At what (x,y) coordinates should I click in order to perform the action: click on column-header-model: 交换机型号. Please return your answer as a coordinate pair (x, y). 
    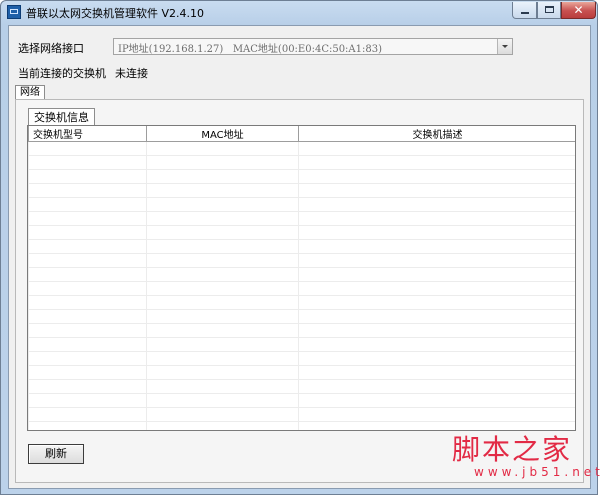
    Looking at the image, I should click on (87, 134).